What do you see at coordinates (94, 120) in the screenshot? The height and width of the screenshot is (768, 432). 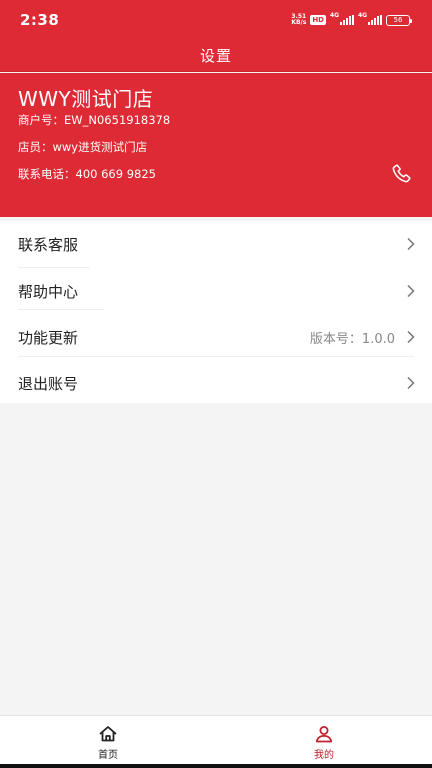 I see `merchant-number: 商户号：EW_N0651918378` at bounding box center [94, 120].